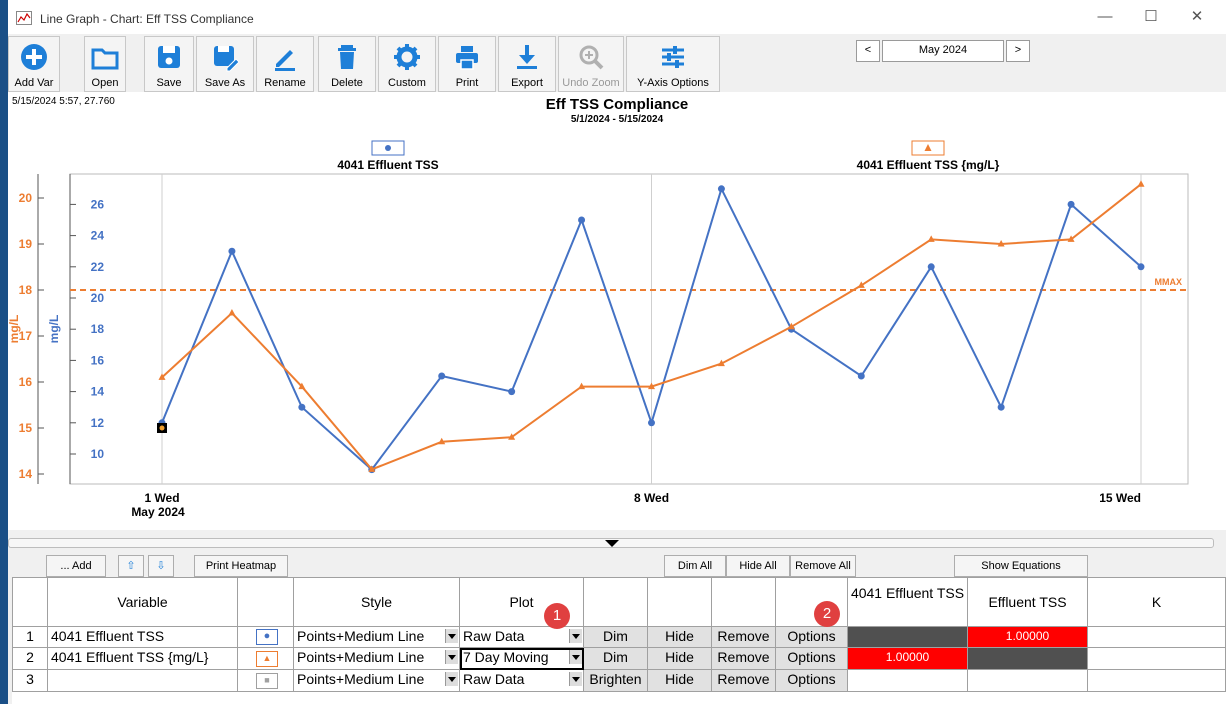 The height and width of the screenshot is (704, 1226). Describe the element at coordinates (407, 83) in the screenshot. I see `custom-label: Custom` at that location.